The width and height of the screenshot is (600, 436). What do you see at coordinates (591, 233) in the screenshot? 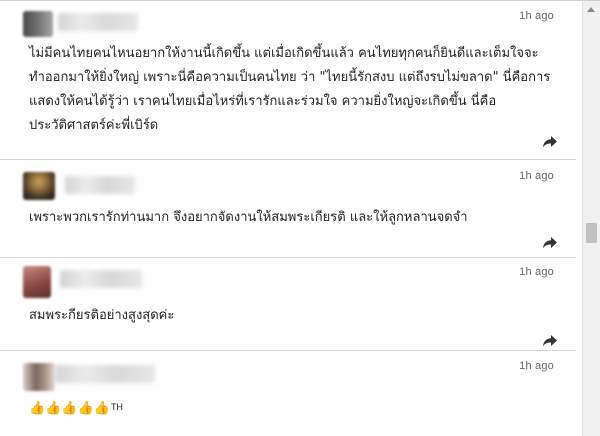
I see `scroll-thumb` at bounding box center [591, 233].